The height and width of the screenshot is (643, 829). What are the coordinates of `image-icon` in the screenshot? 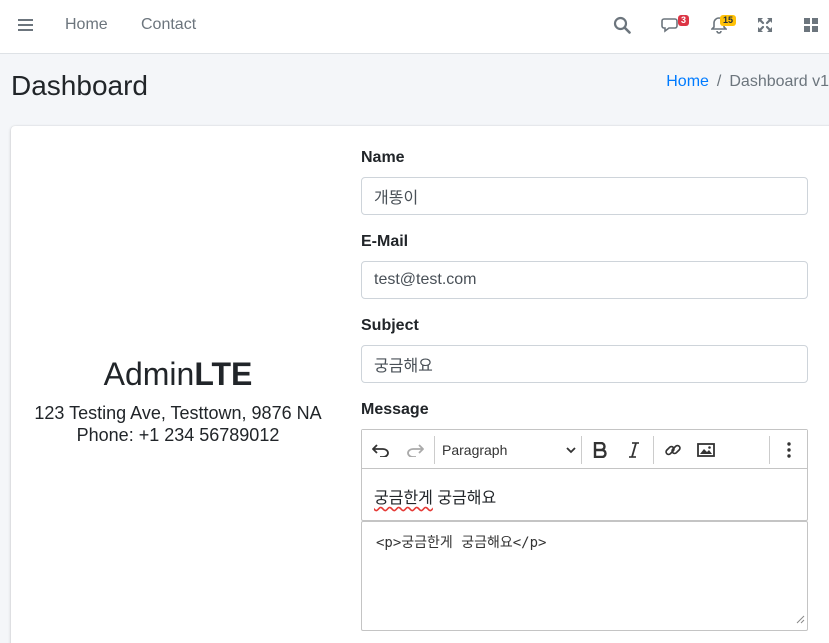 It's located at (706, 450).